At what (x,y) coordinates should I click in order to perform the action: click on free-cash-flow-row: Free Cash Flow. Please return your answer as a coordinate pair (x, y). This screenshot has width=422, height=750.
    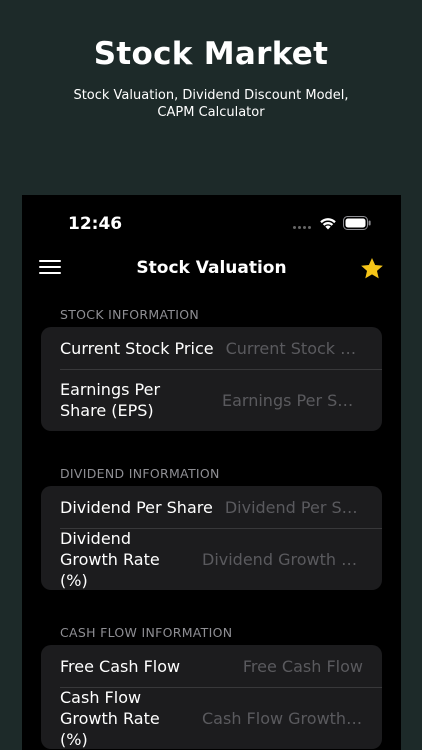
    Looking at the image, I should click on (211, 666).